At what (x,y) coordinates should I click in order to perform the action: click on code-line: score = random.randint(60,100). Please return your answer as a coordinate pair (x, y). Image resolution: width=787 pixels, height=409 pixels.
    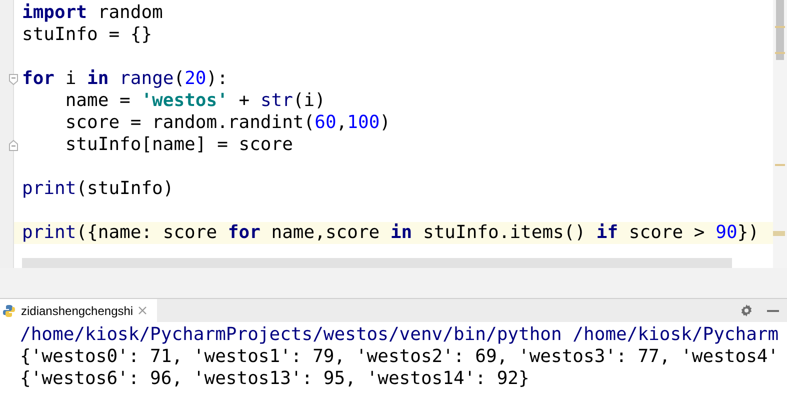
    Looking at the image, I should click on (227, 122).